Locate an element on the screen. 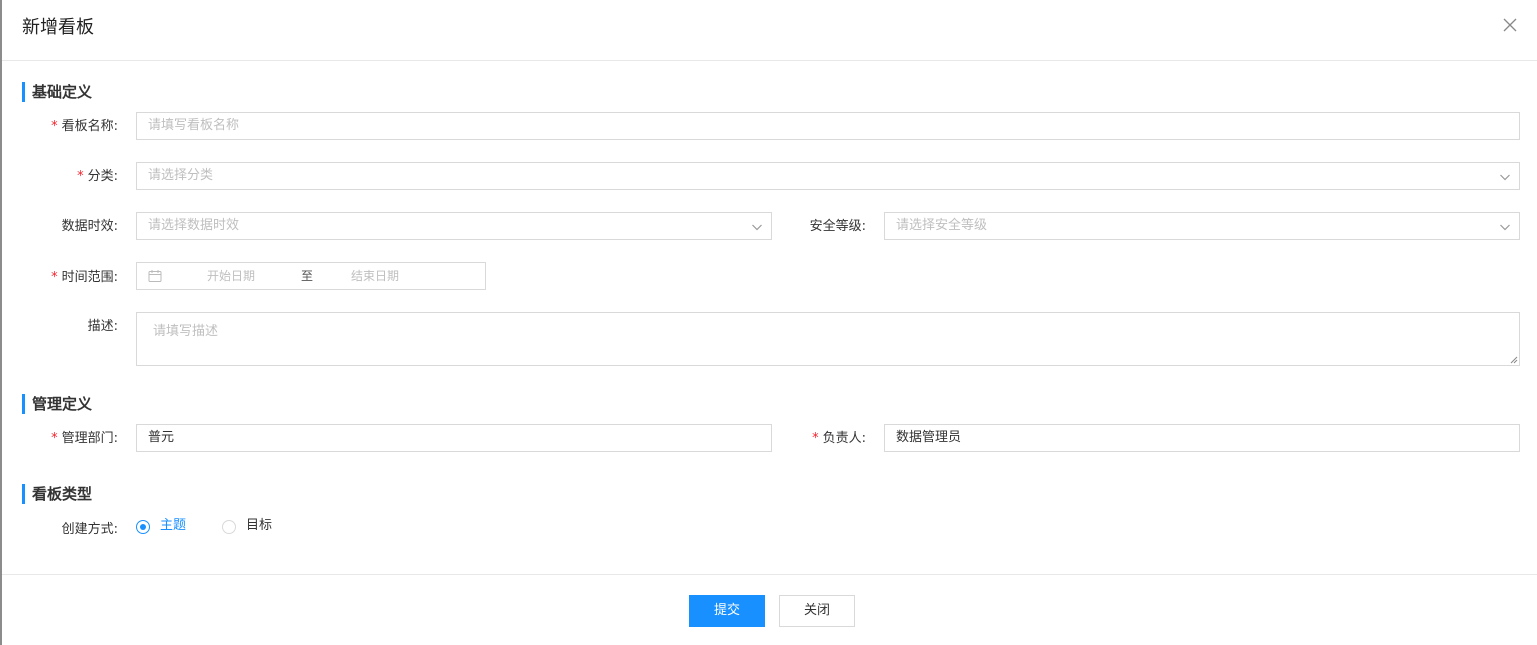  timeliness-select: 请选择数据时效 is located at coordinates (454, 226).